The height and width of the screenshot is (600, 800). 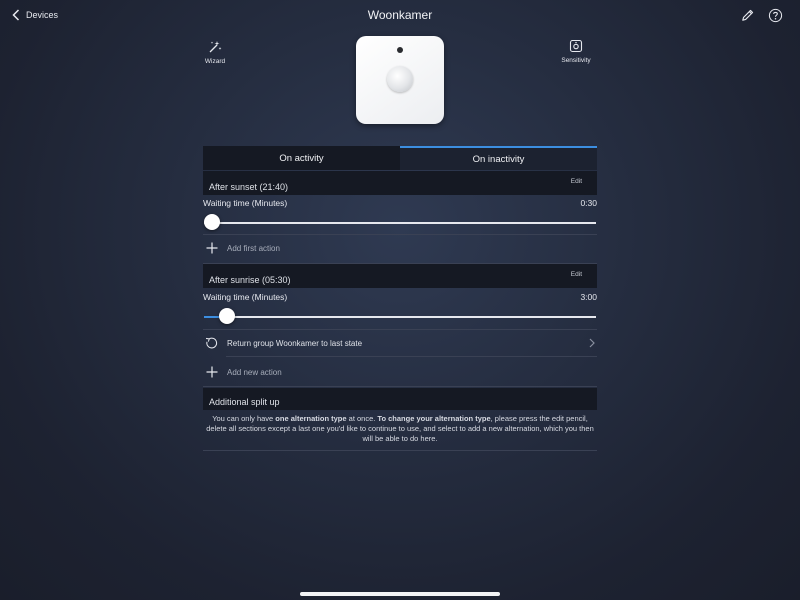 What do you see at coordinates (400, 594) in the screenshot?
I see `home-indicator` at bounding box center [400, 594].